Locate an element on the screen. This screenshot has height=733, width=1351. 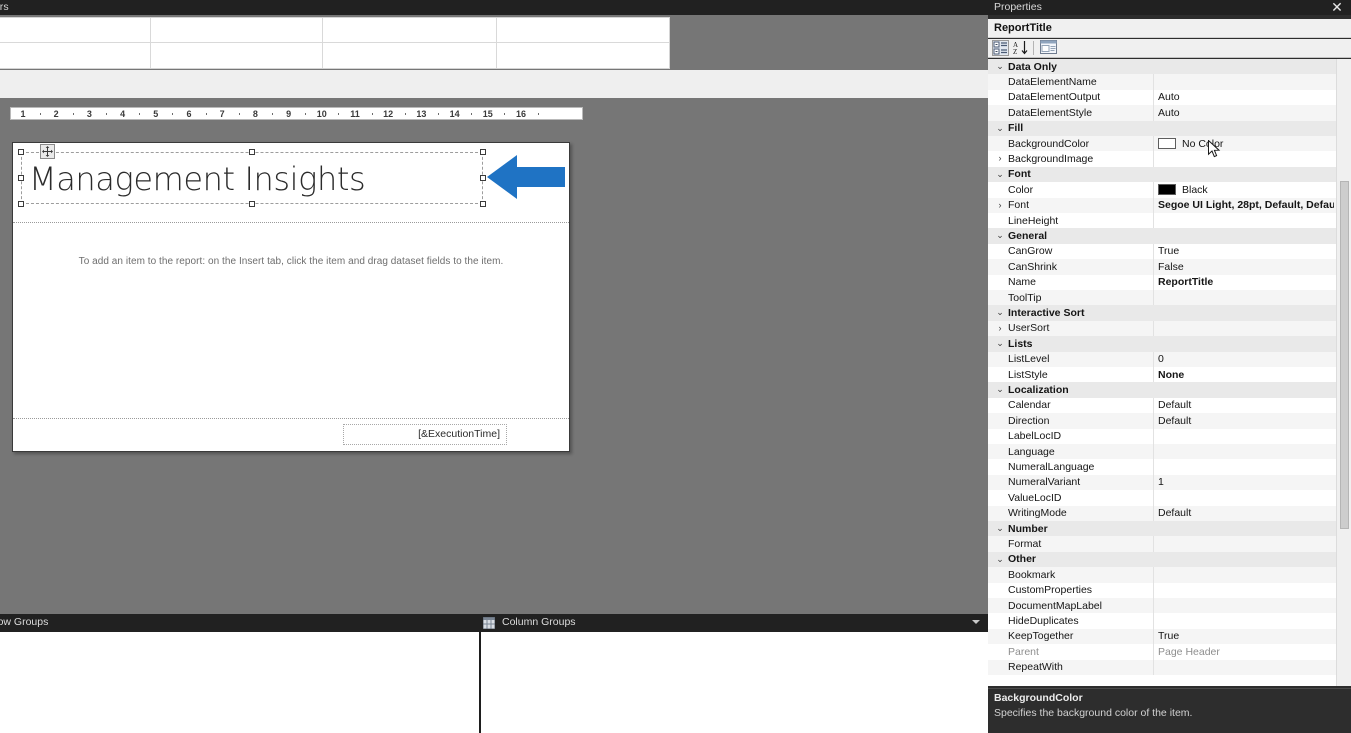
resize-handle-n is located at coordinates (252, 152).